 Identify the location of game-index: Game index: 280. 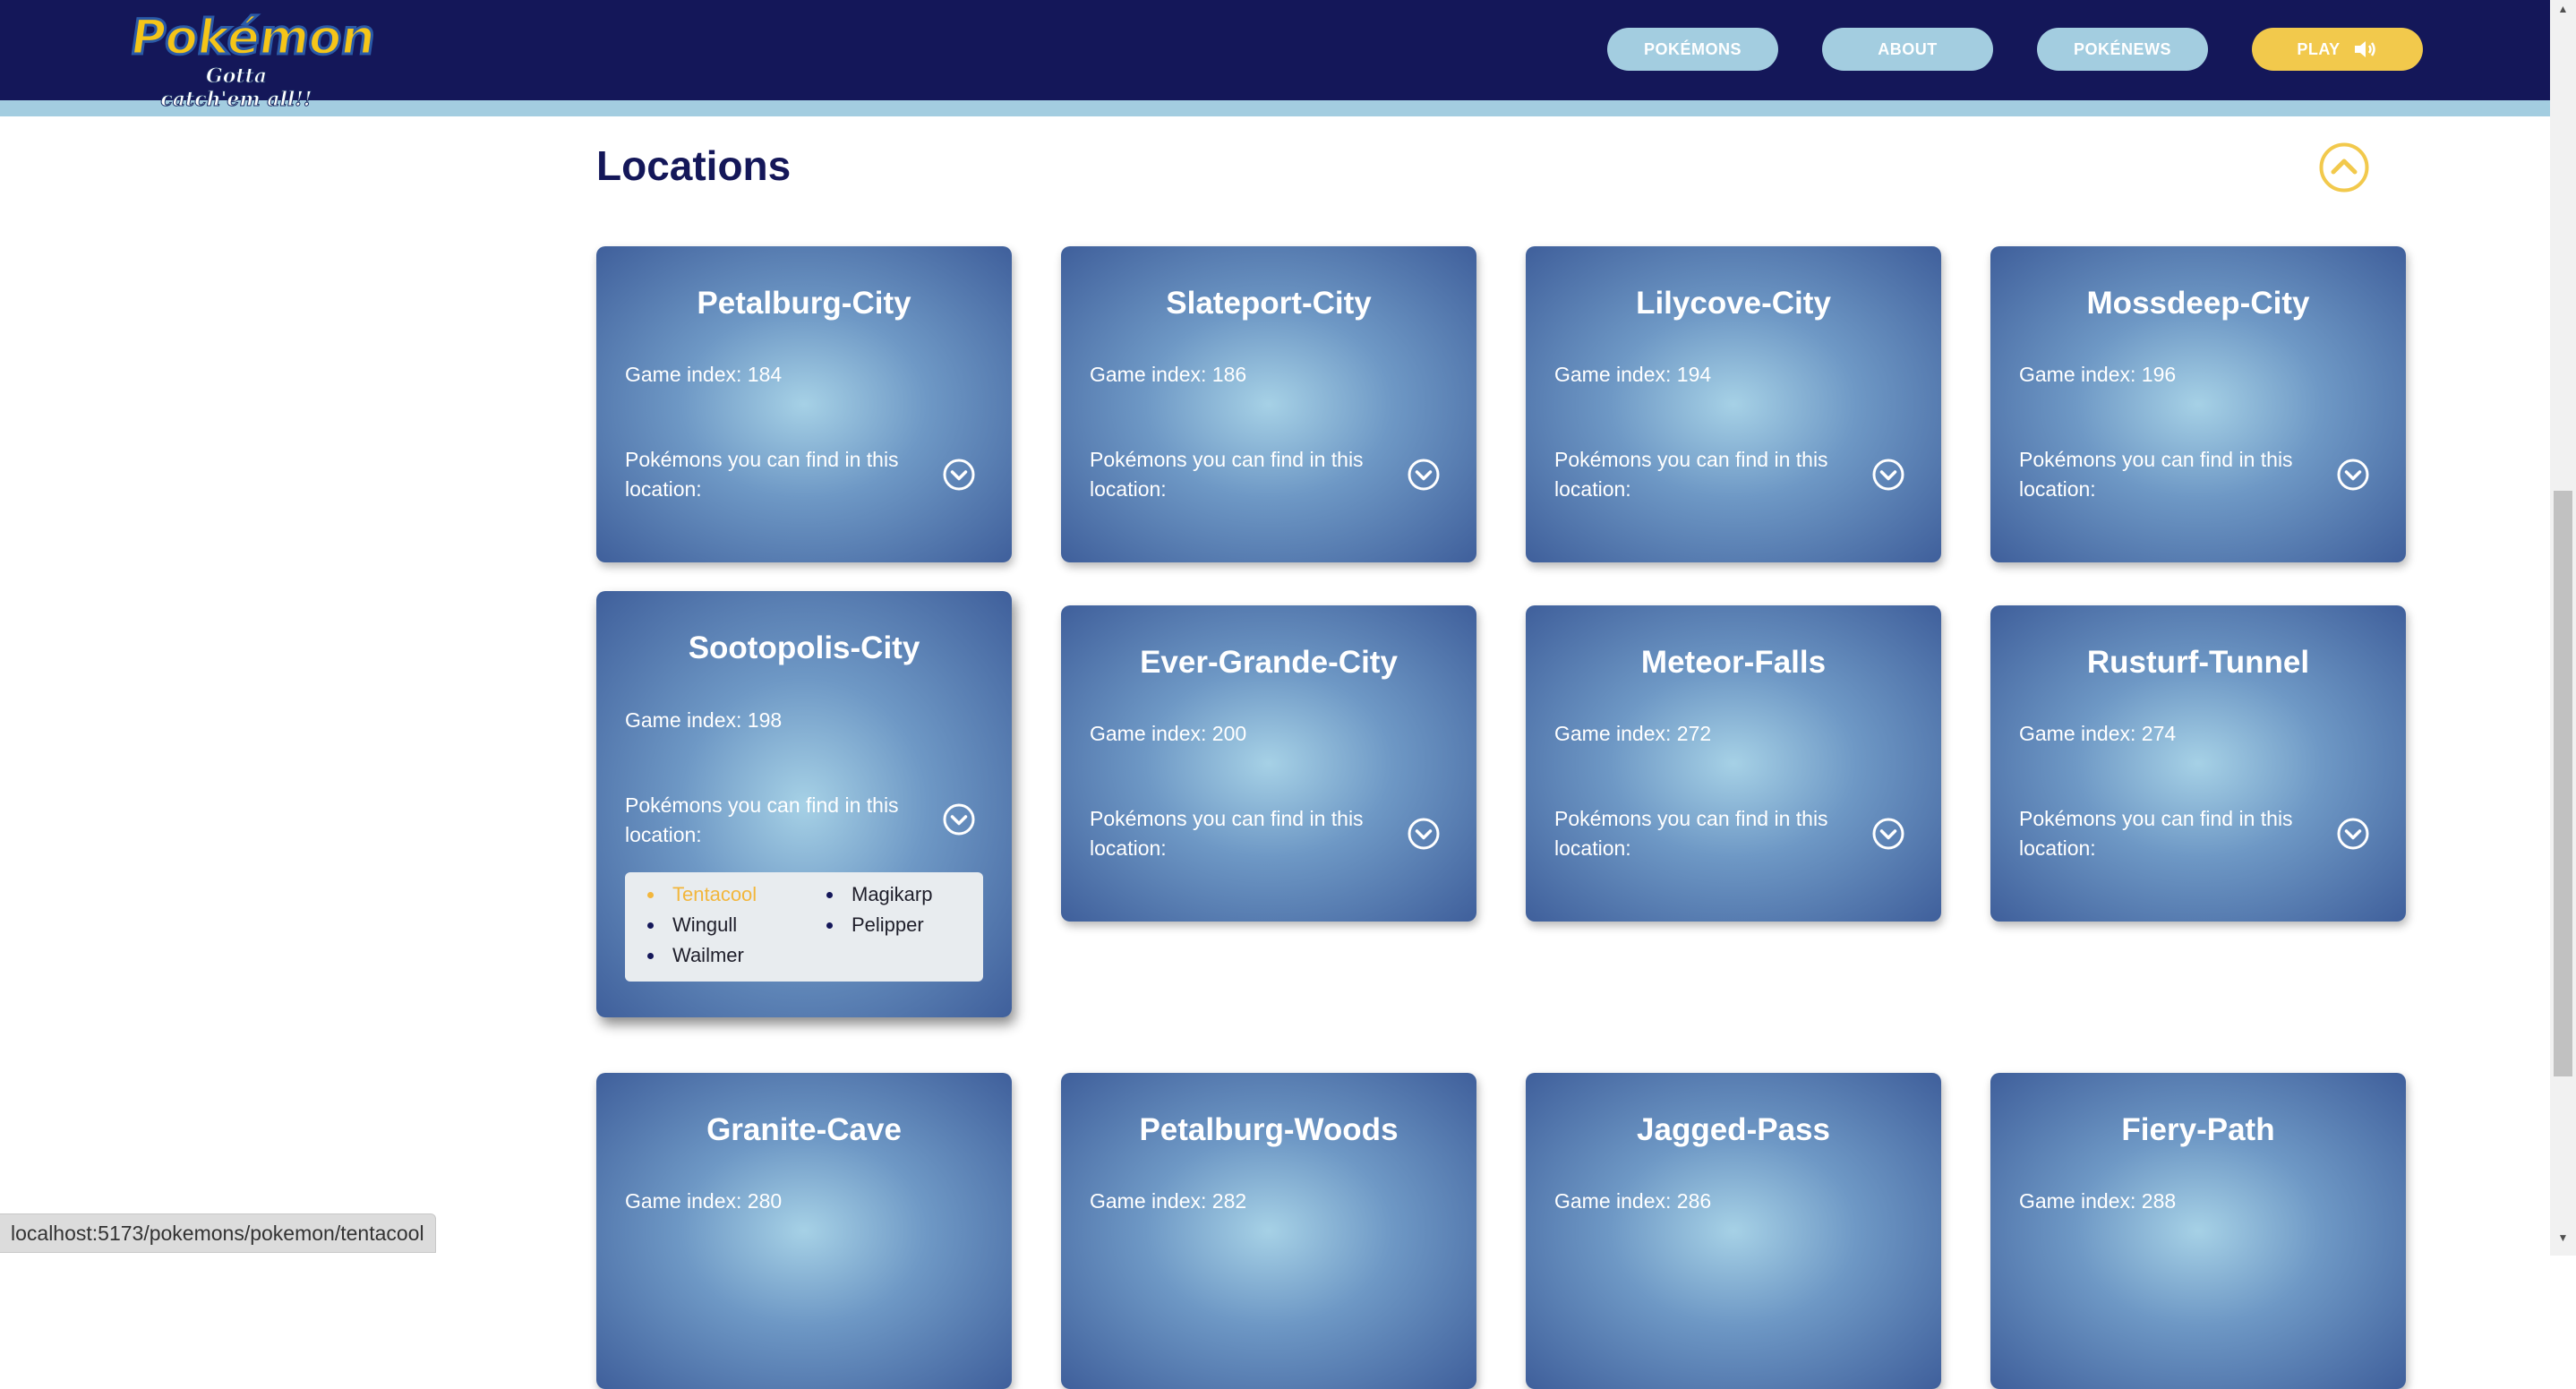
(704, 1201).